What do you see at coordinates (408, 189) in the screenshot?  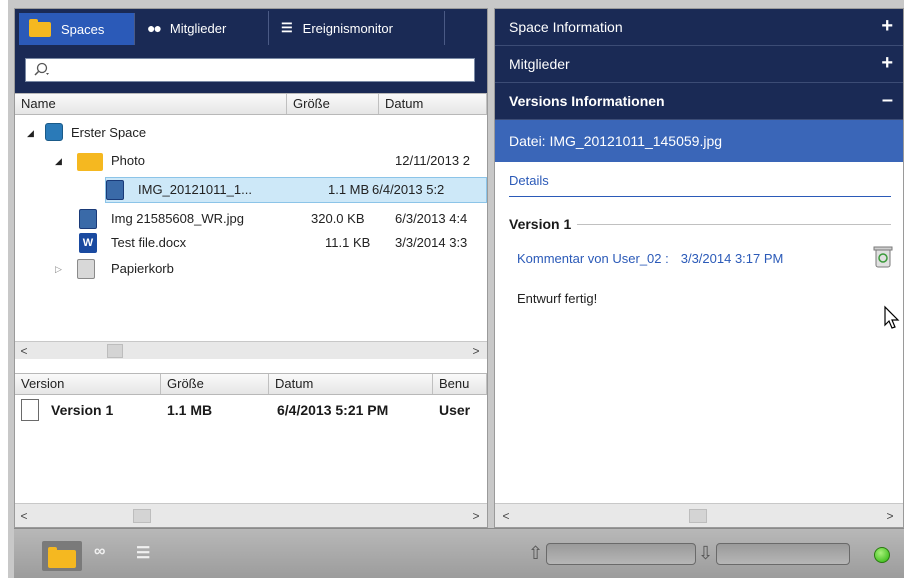 I see `row-date: 6/4/2013 5:2` at bounding box center [408, 189].